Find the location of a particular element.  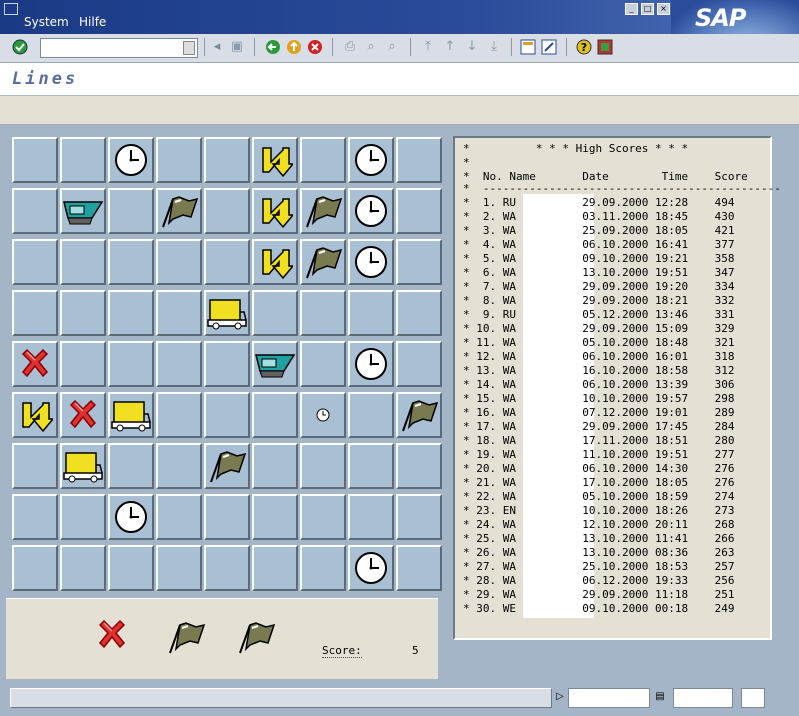

small-clock-icon is located at coordinates (323, 415).